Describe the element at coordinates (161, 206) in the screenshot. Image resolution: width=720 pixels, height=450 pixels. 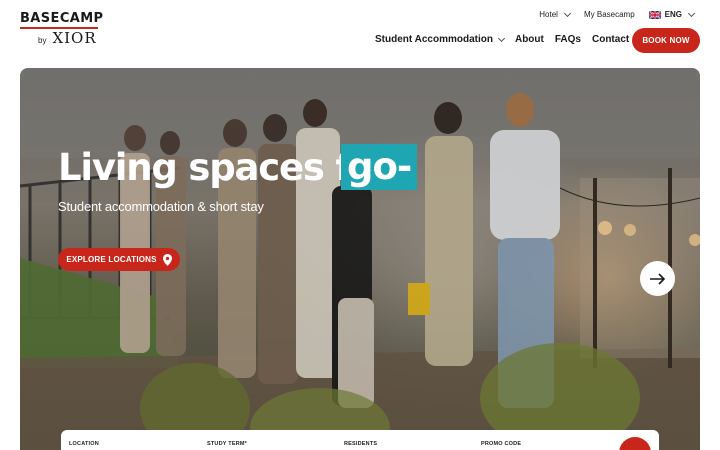
I see `hero-subtitle: Student accommodation & short stay` at that location.